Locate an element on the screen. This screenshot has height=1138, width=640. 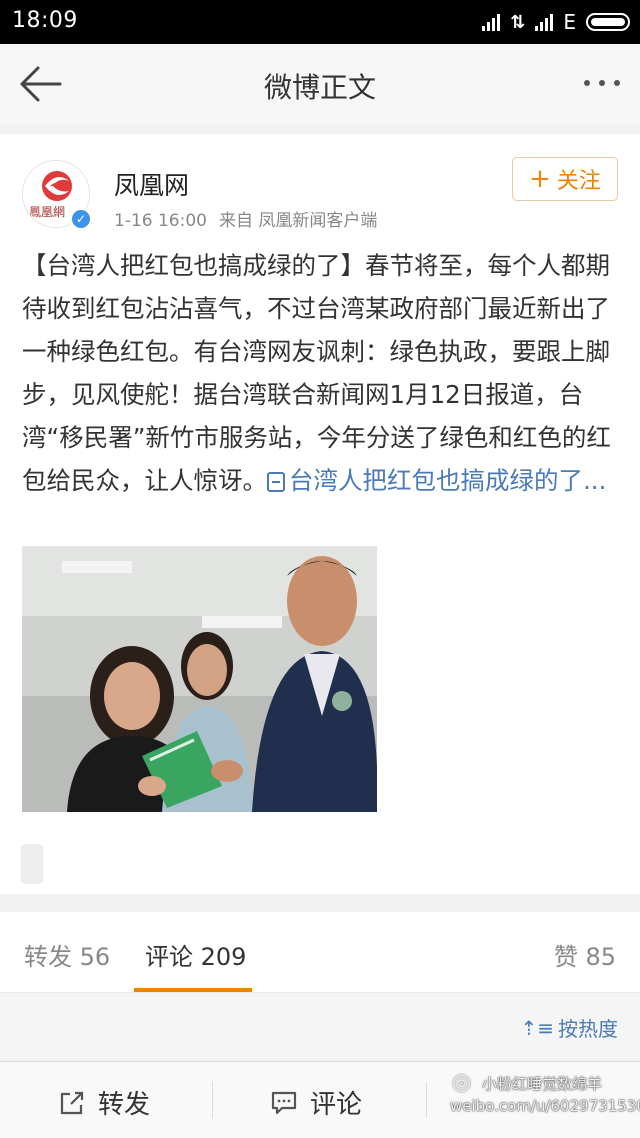
tab-likes: 赞 85 is located at coordinates (585, 954).